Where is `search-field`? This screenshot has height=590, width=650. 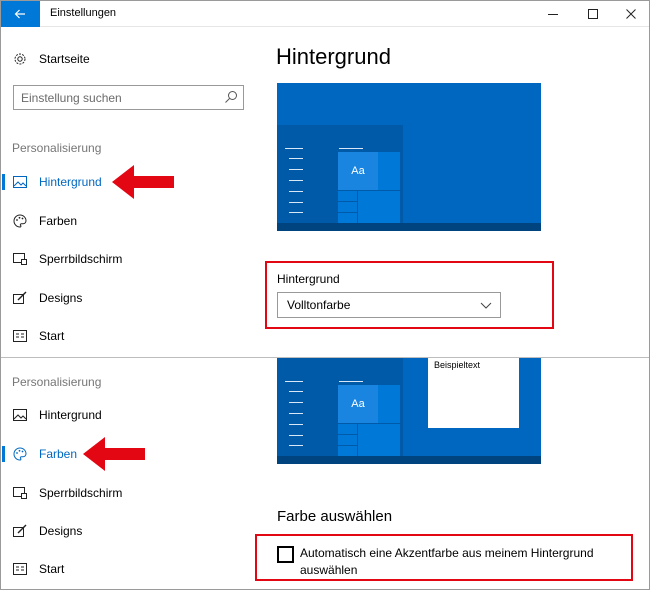
search-field is located at coordinates (128, 97).